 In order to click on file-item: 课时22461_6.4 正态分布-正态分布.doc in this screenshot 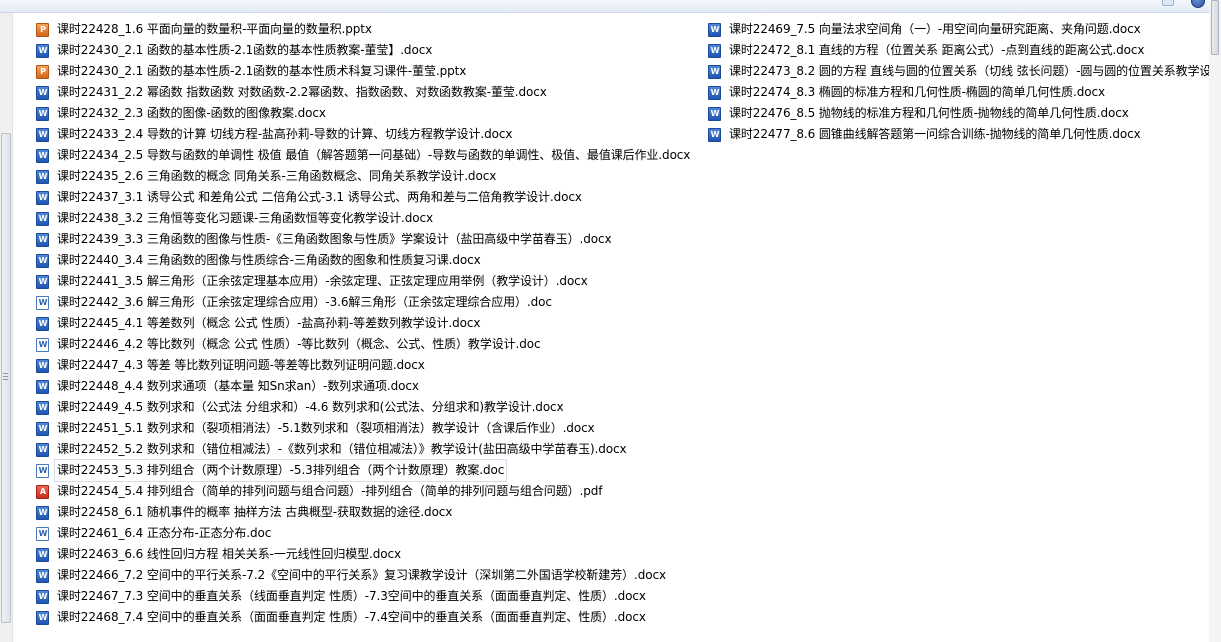, I will do `click(367, 533)`.